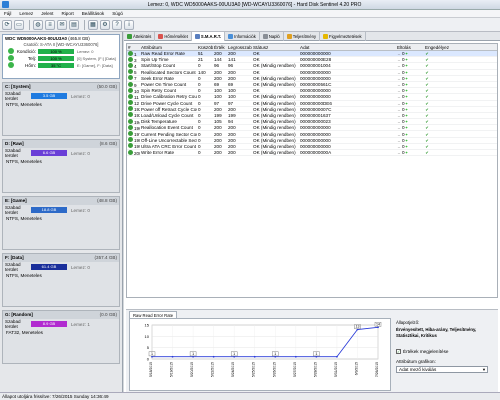 The height and width of the screenshot is (400, 500). What do you see at coordinates (74, 24) in the screenshot?
I see `print-icon: ▤` at bounding box center [74, 24].